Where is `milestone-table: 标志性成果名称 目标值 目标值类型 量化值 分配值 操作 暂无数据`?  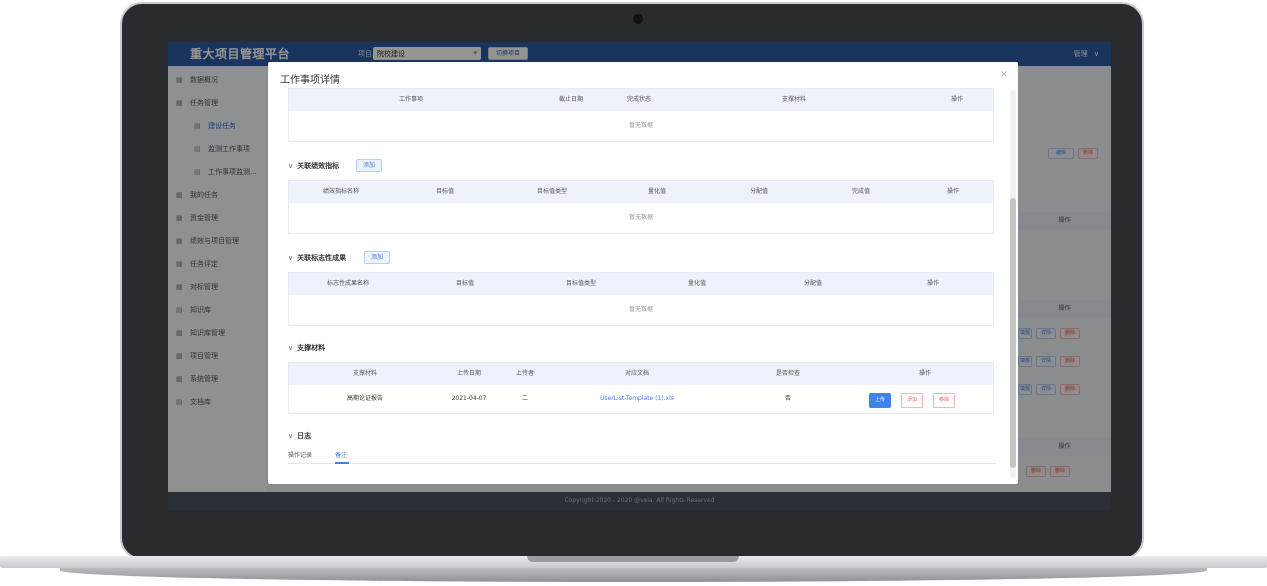 milestone-table: 标志性成果名称 目标值 目标值类型 量化值 分配值 操作 暂无数据 is located at coordinates (641, 299).